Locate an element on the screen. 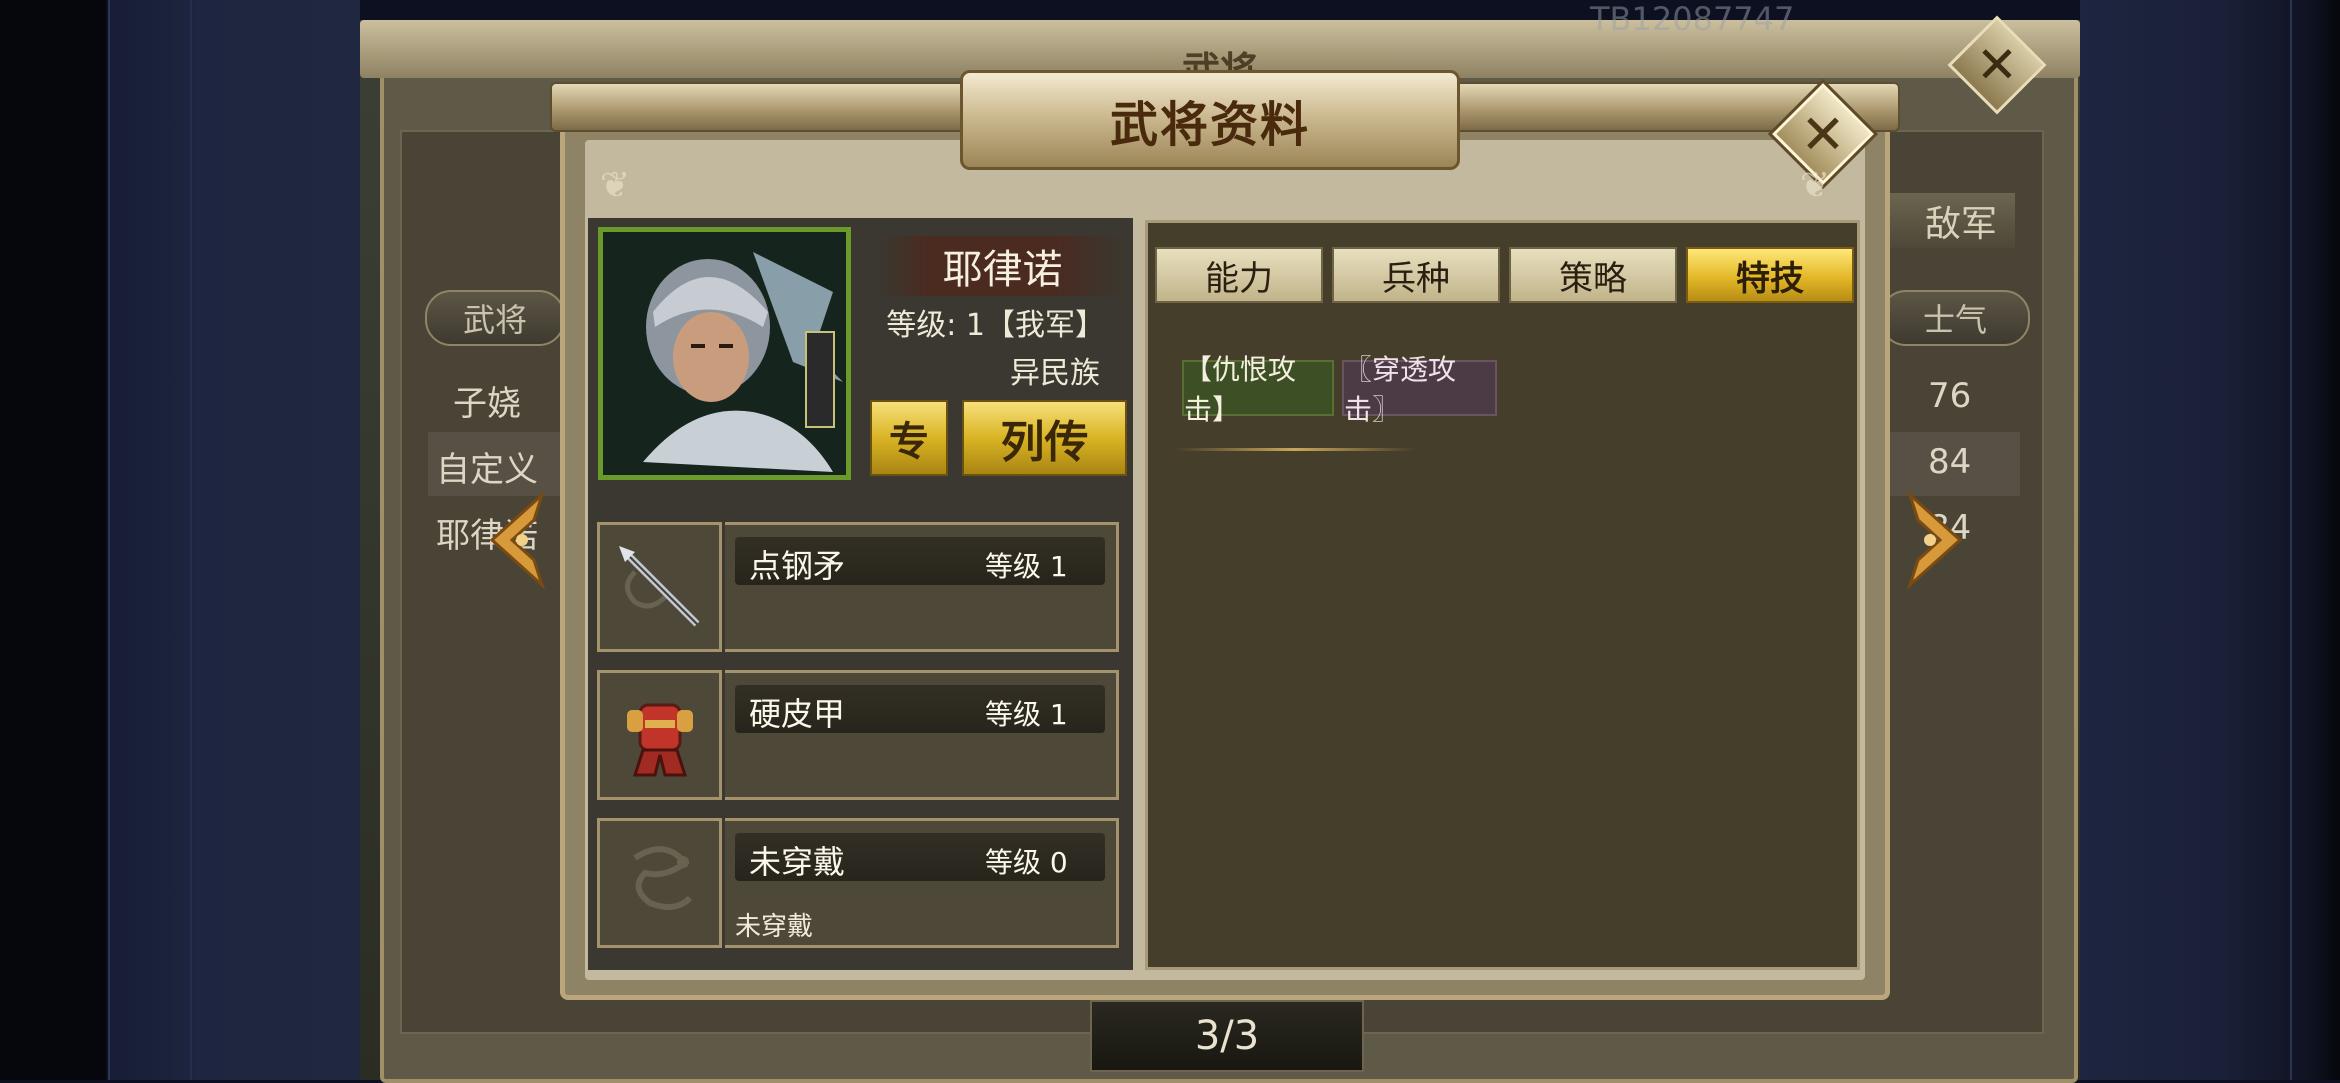 This screenshot has width=2340, height=1083. equipment-note: 未穿戴 is located at coordinates (774, 927).